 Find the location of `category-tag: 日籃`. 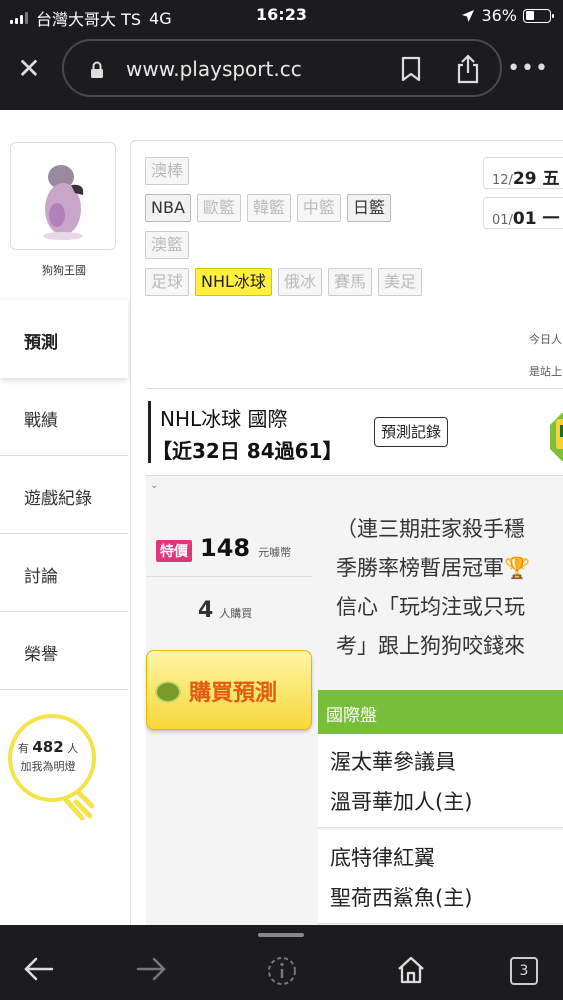

category-tag: 日籃 is located at coordinates (368, 208).